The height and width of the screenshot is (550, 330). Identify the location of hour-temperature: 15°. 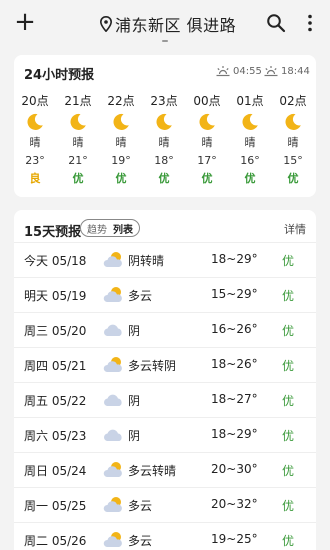
(293, 160).